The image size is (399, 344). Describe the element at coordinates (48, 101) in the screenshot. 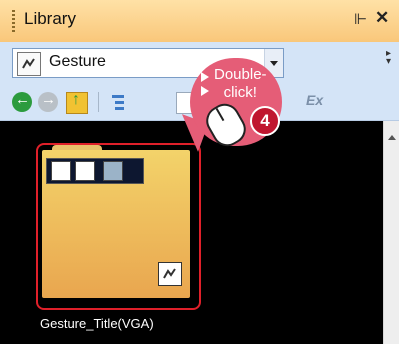

I see `forward-icon` at that location.